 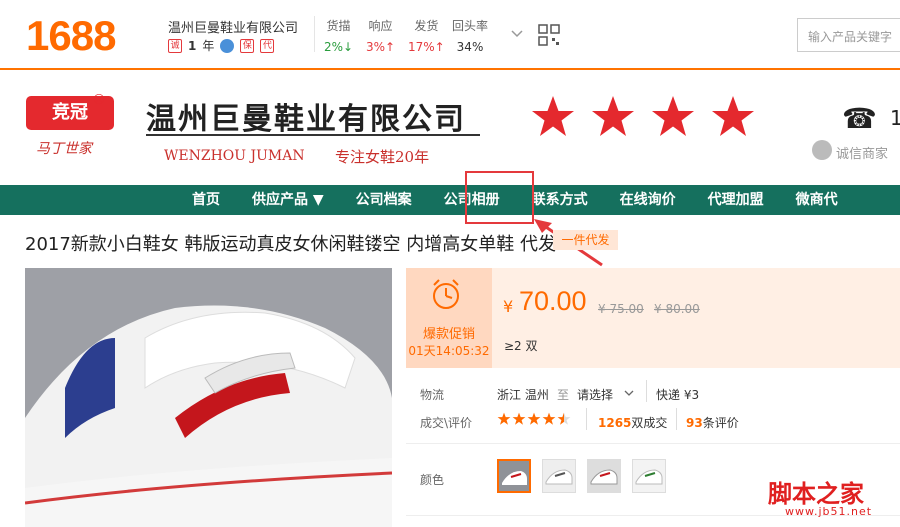 I want to click on nav-inquiry: 在线询价, so click(x=648, y=200).